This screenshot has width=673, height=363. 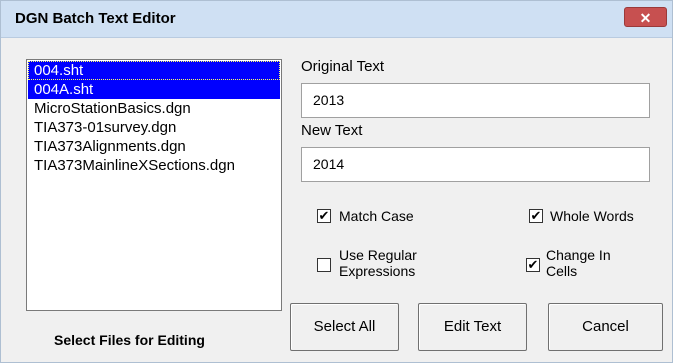 What do you see at coordinates (562, 271) in the screenshot?
I see `change-in-cells-label-line2: Cells` at bounding box center [562, 271].